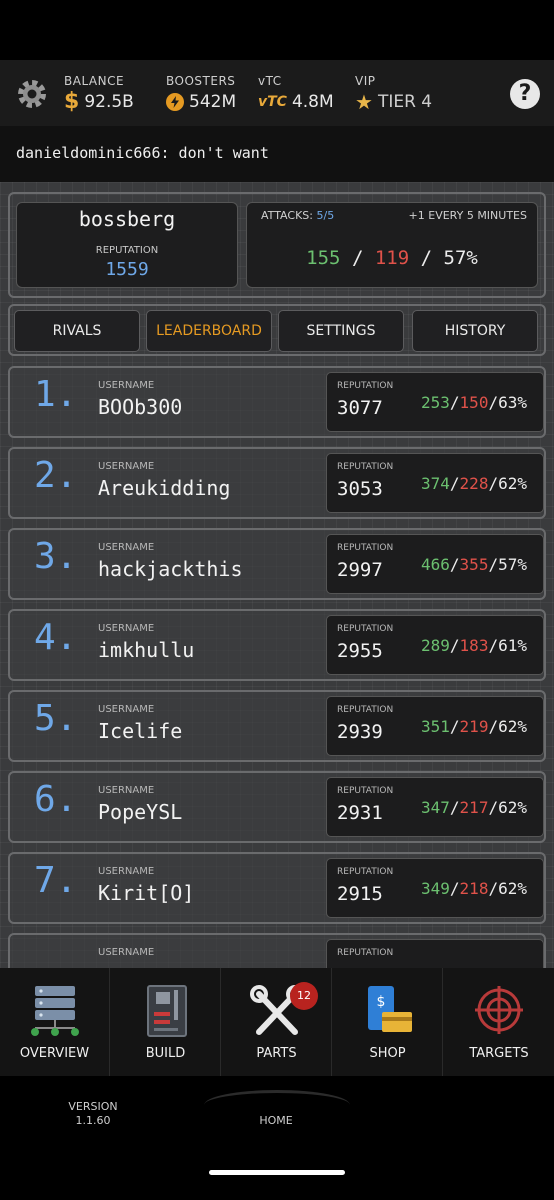 The image size is (554, 1200). I want to click on reputation-box: REPUTATION 2931 347/217/62%, so click(435, 807).